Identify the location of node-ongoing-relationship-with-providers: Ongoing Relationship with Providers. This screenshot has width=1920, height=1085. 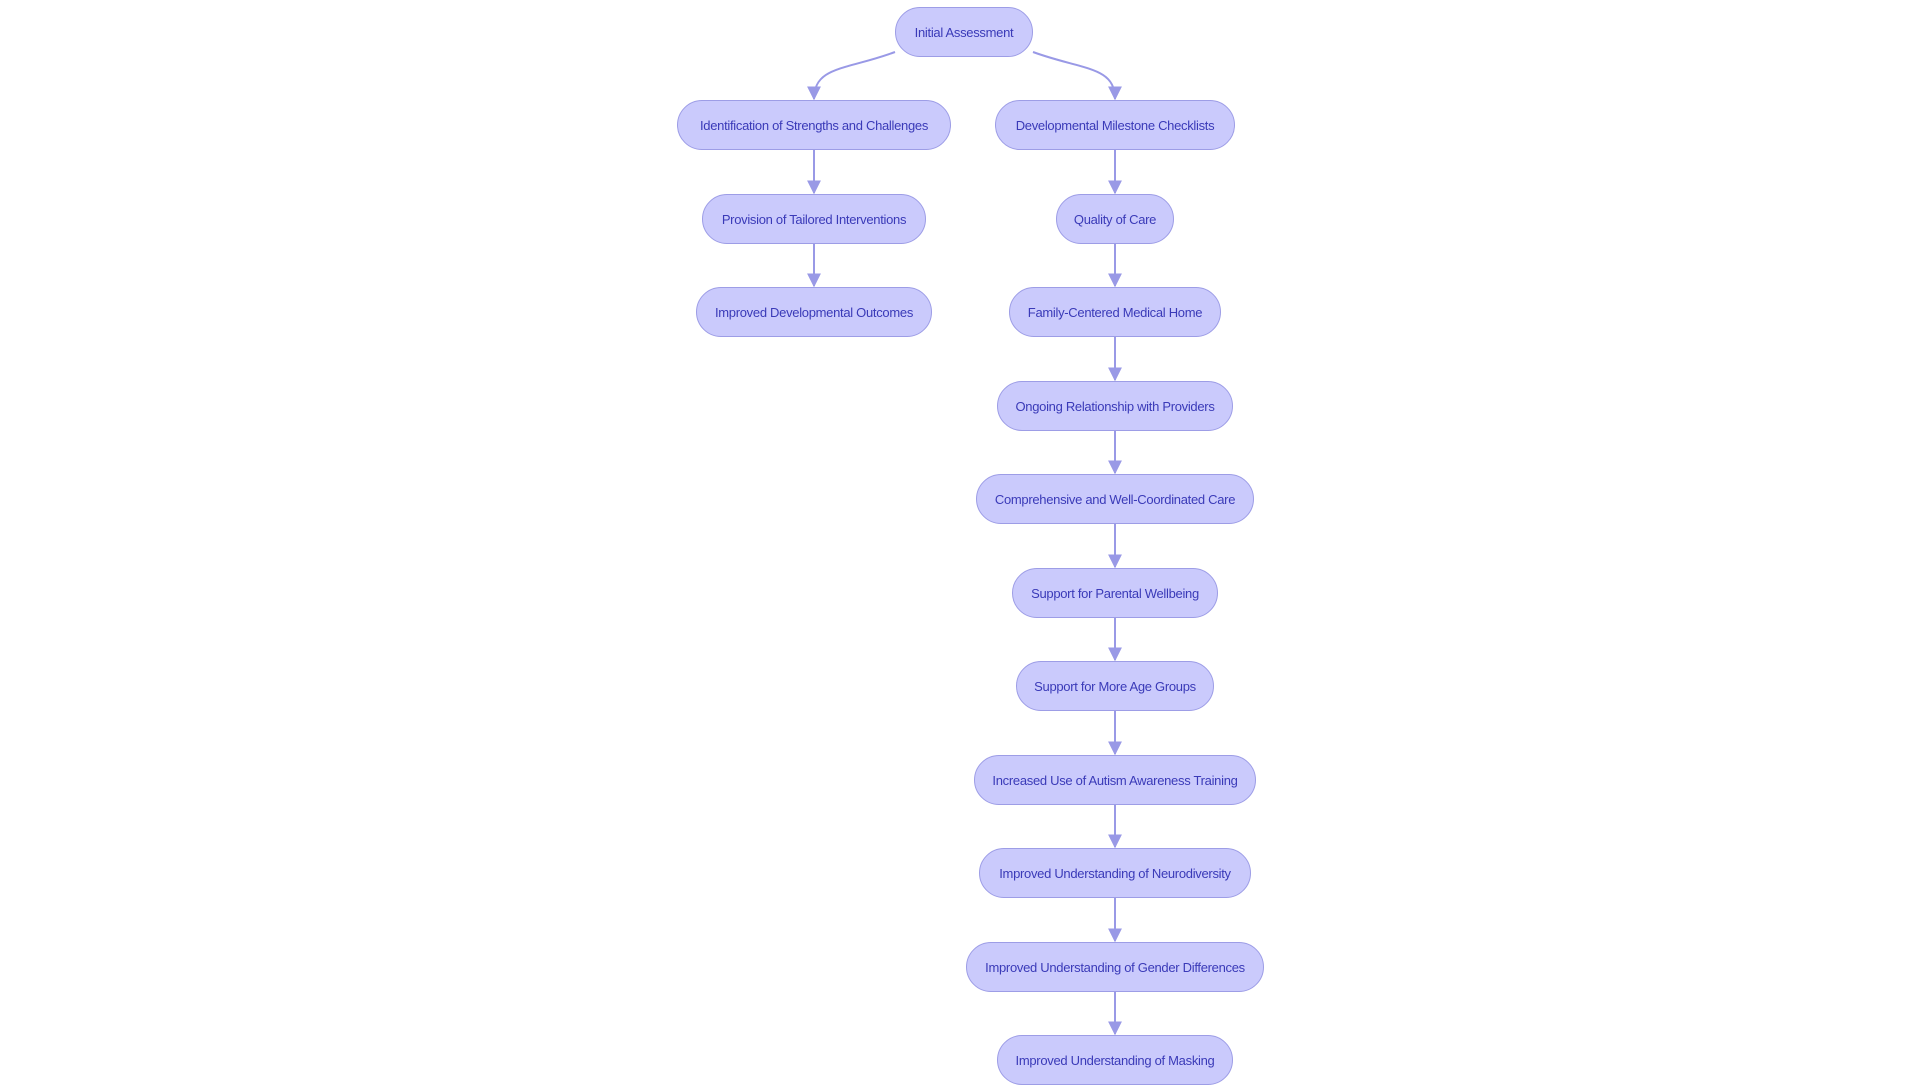
(1115, 406).